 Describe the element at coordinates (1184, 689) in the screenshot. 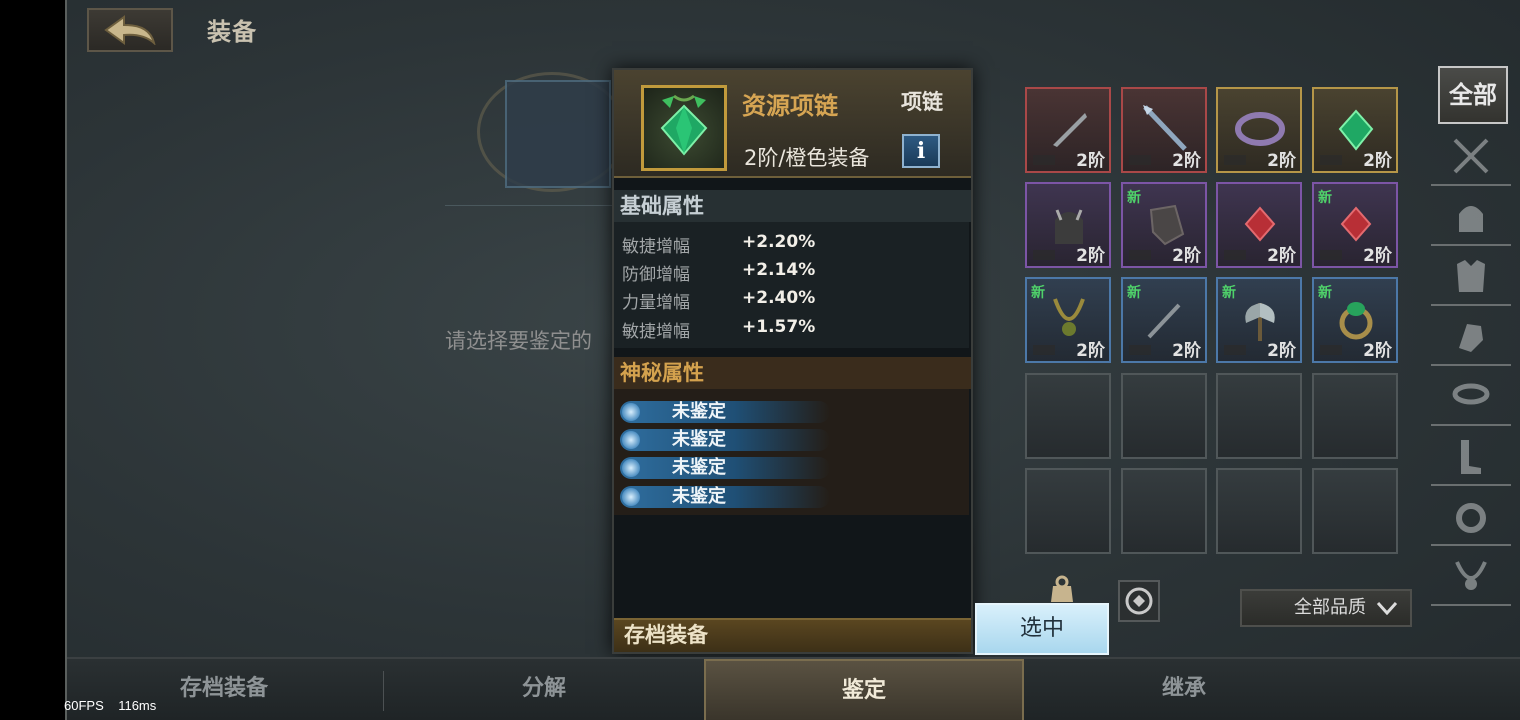

I see `tab-inherit: 继承` at that location.